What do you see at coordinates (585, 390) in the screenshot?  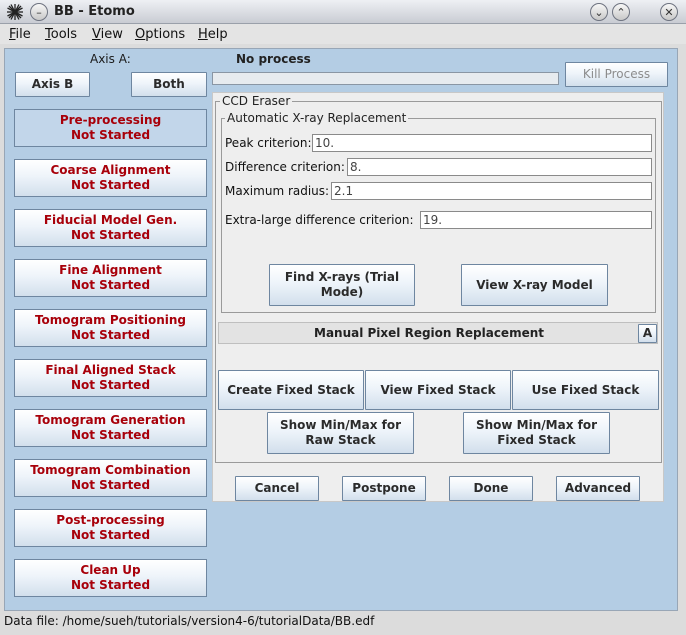 I see `use-fixed-stack-button: Use Fixed Stack` at bounding box center [585, 390].